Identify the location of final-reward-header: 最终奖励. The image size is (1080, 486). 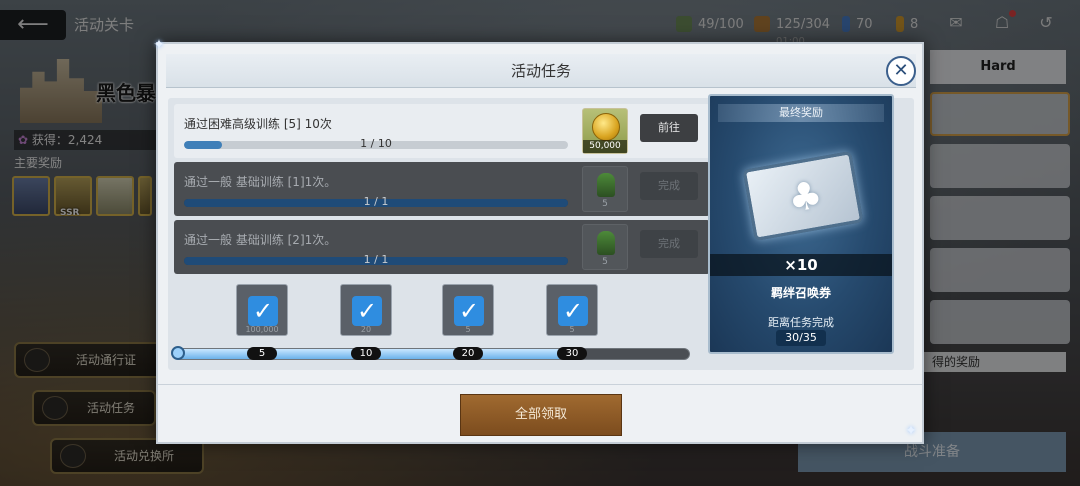
(801, 113).